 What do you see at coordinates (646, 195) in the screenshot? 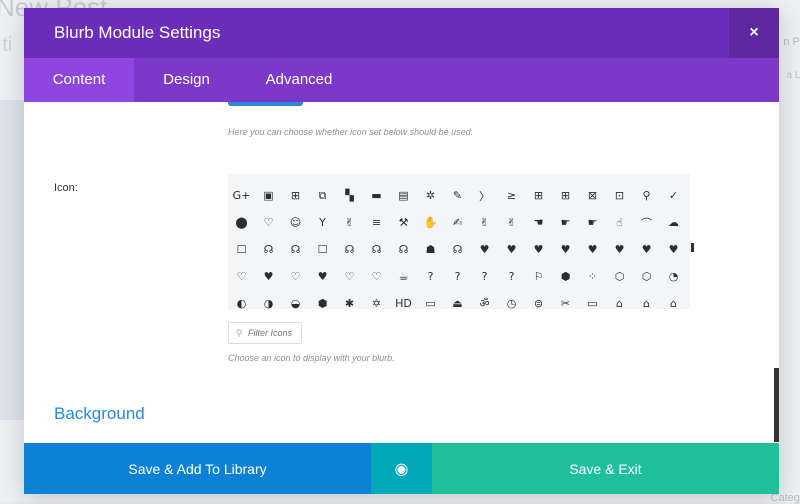
I see `icon-option: ⚲` at bounding box center [646, 195].